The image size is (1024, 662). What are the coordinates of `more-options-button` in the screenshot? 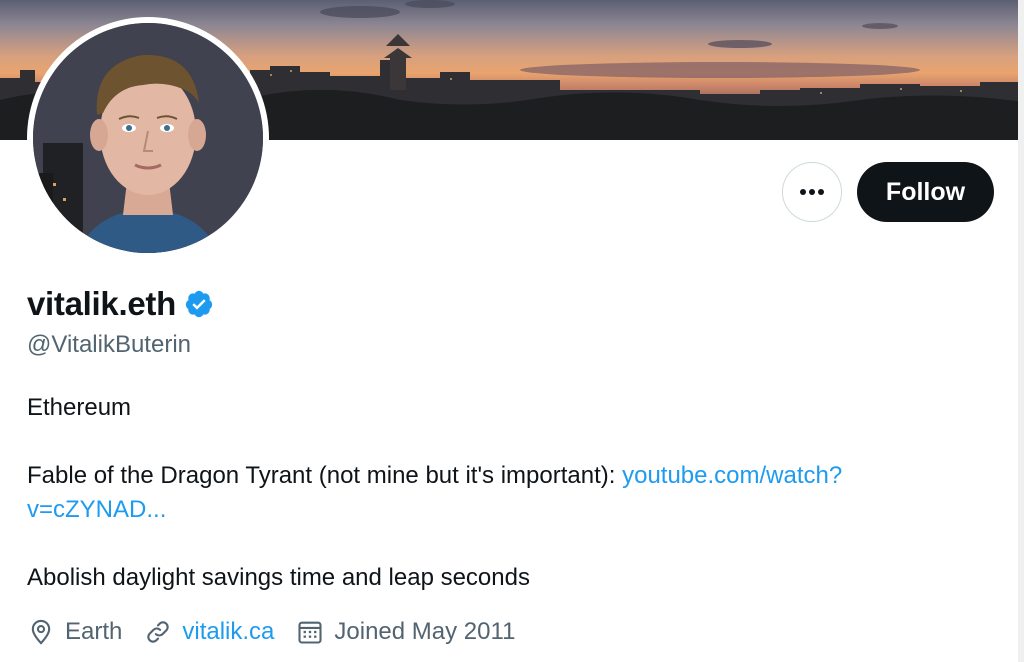 It's located at (812, 192).